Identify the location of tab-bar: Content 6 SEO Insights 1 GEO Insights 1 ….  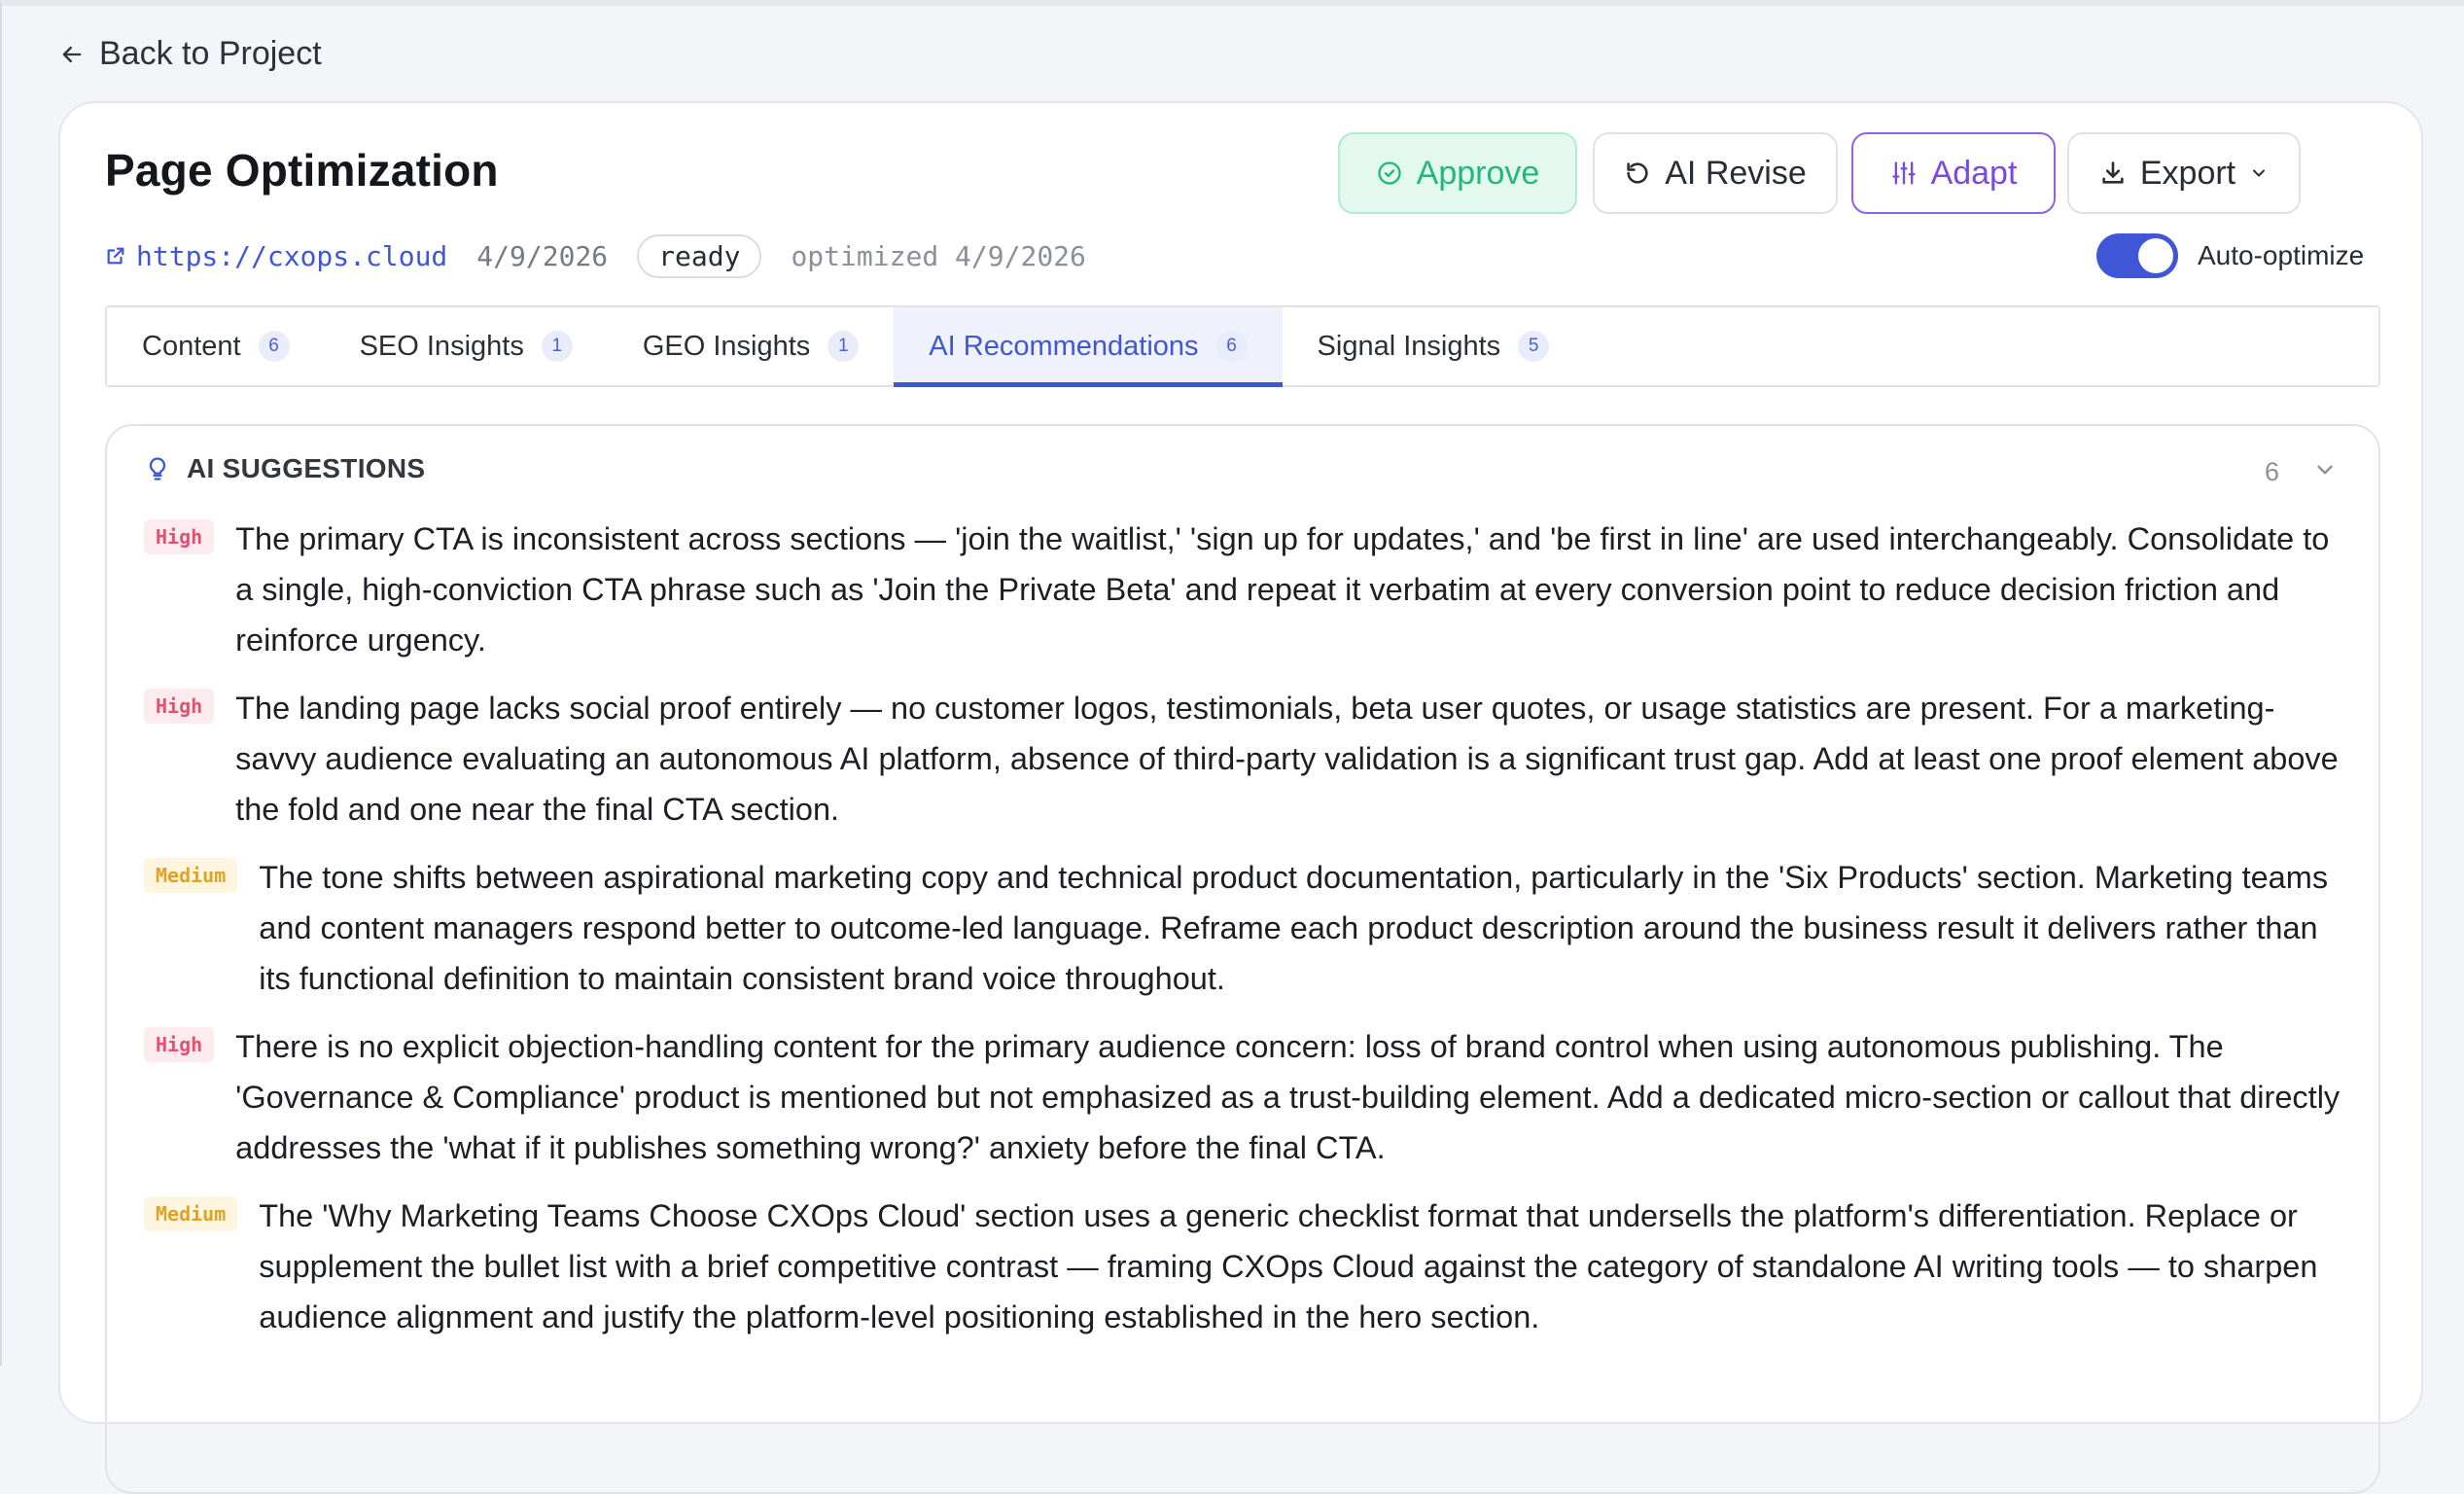
(1242, 346).